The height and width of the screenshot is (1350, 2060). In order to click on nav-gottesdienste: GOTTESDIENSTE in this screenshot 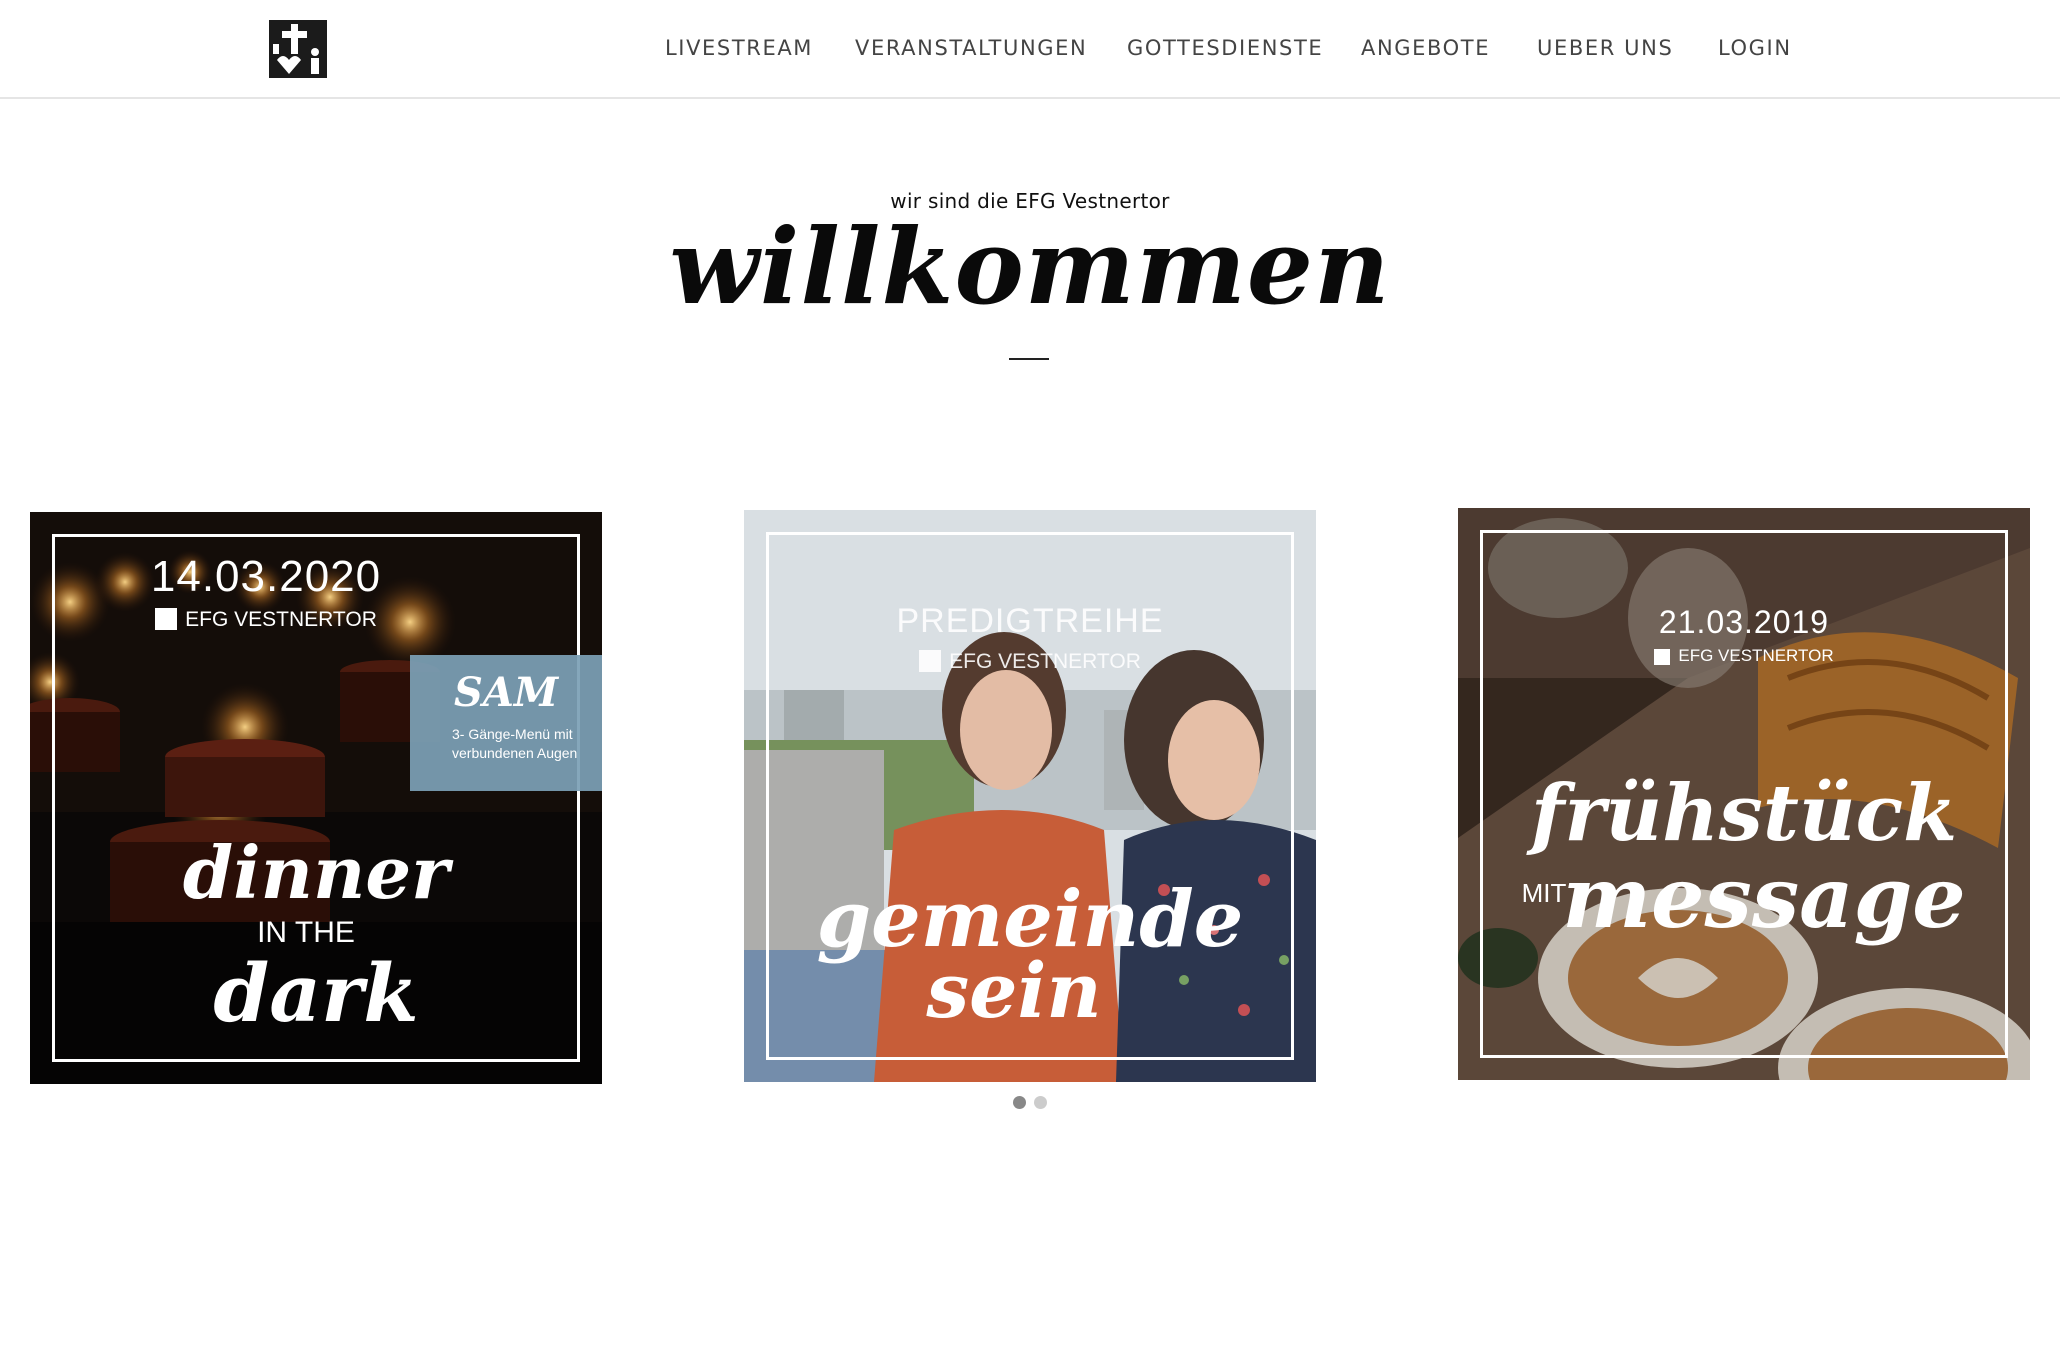, I will do `click(1225, 48)`.